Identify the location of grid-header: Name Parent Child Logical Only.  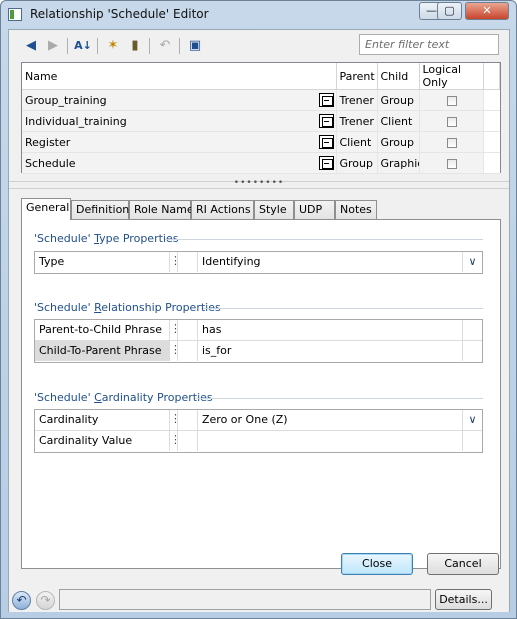
(261, 76).